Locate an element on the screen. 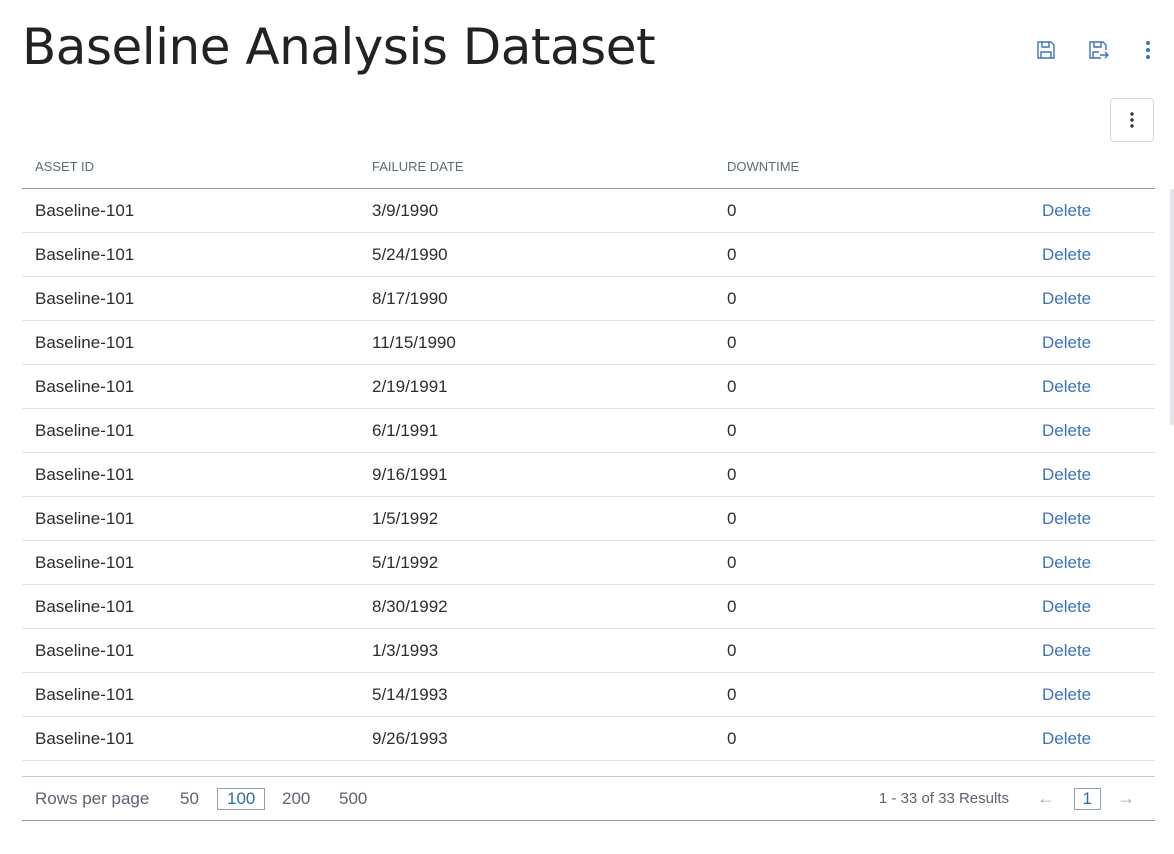  result-count: 1 - 33 of 33 Results is located at coordinates (943, 798).